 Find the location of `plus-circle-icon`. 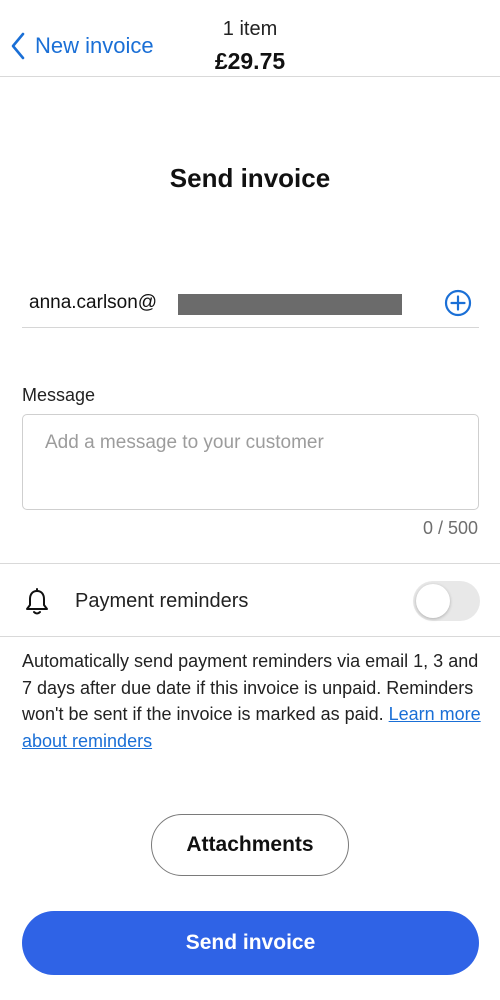

plus-circle-icon is located at coordinates (458, 303).